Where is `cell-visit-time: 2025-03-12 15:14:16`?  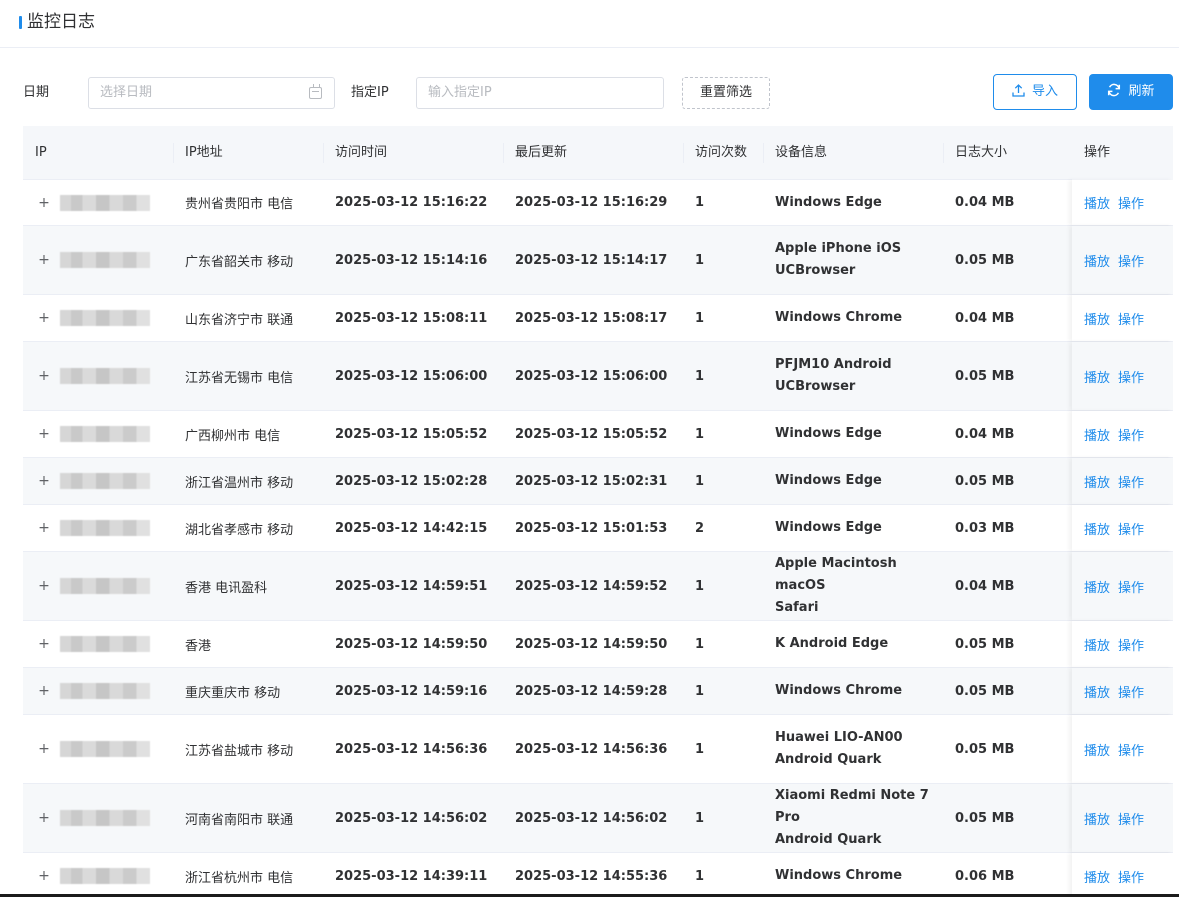
cell-visit-time: 2025-03-12 15:14:16 is located at coordinates (411, 260).